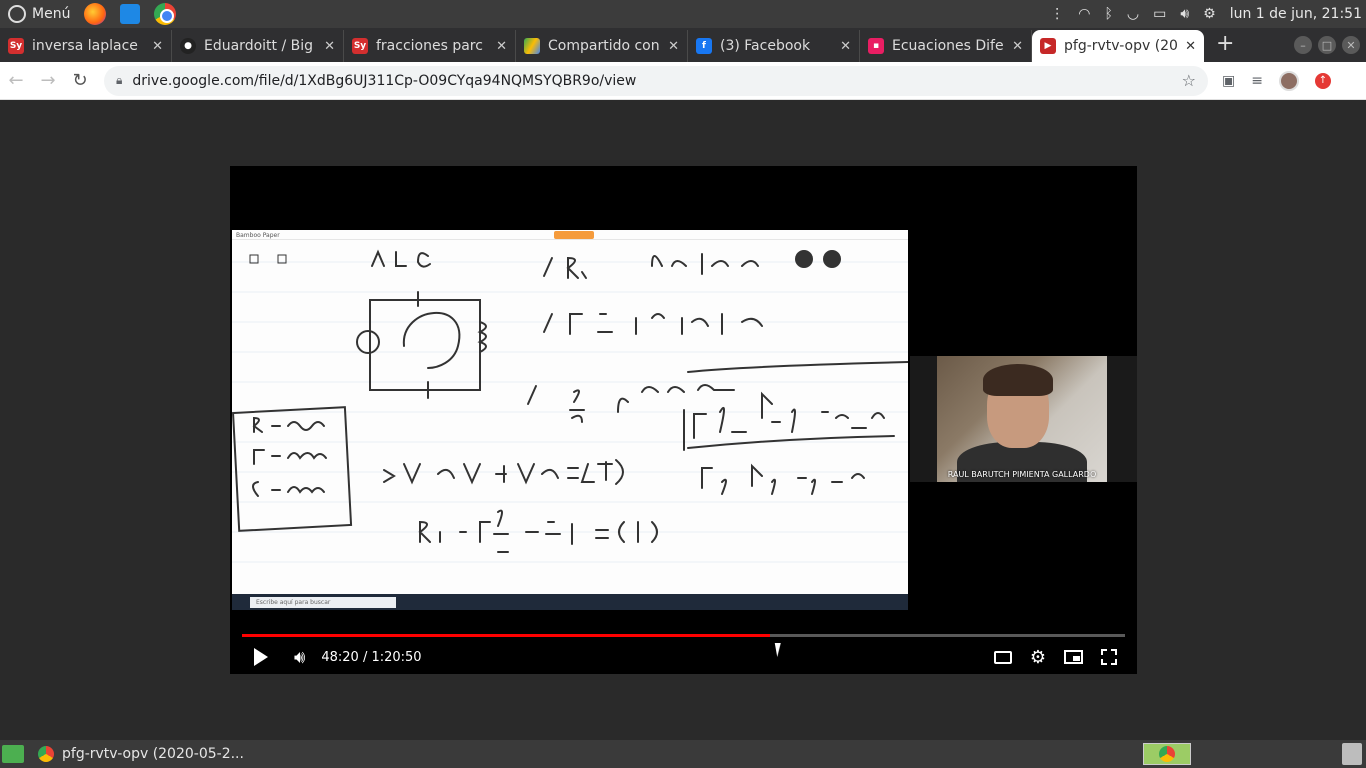 The image size is (1366, 768). Describe the element at coordinates (1048, 46) in the screenshot. I see `video-icon: ▶` at that location.